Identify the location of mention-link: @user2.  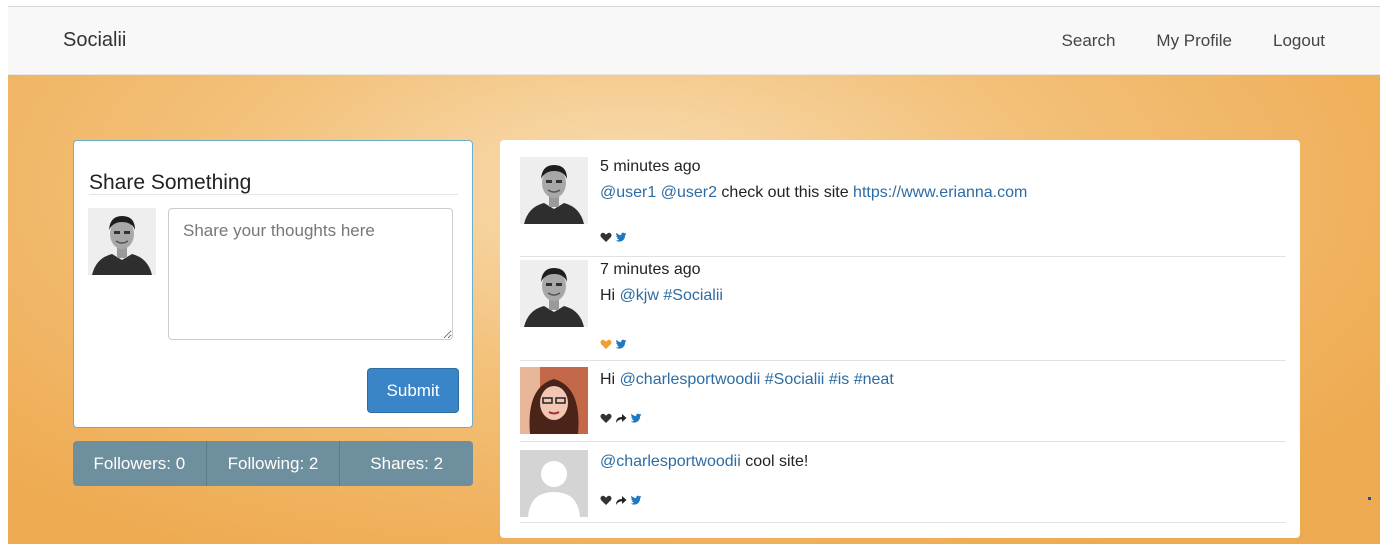
(689, 192).